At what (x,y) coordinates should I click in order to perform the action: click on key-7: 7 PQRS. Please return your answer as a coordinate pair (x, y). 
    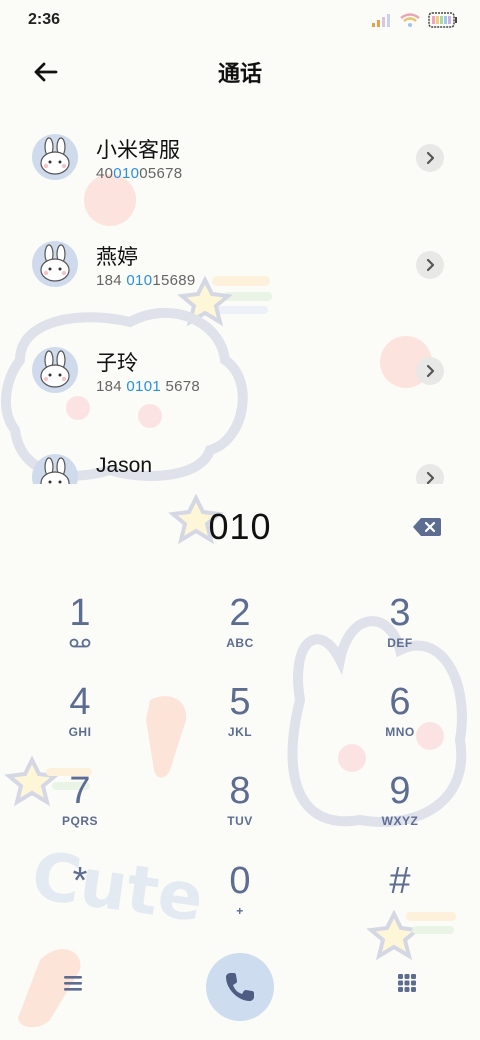
    Looking at the image, I should click on (80, 810).